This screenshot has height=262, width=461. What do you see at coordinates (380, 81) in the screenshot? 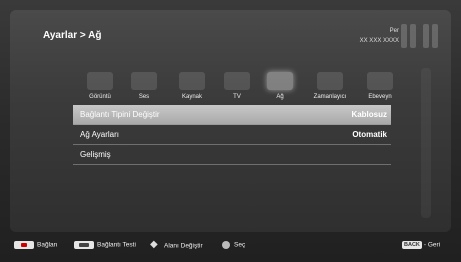
I see `parental-icon` at bounding box center [380, 81].